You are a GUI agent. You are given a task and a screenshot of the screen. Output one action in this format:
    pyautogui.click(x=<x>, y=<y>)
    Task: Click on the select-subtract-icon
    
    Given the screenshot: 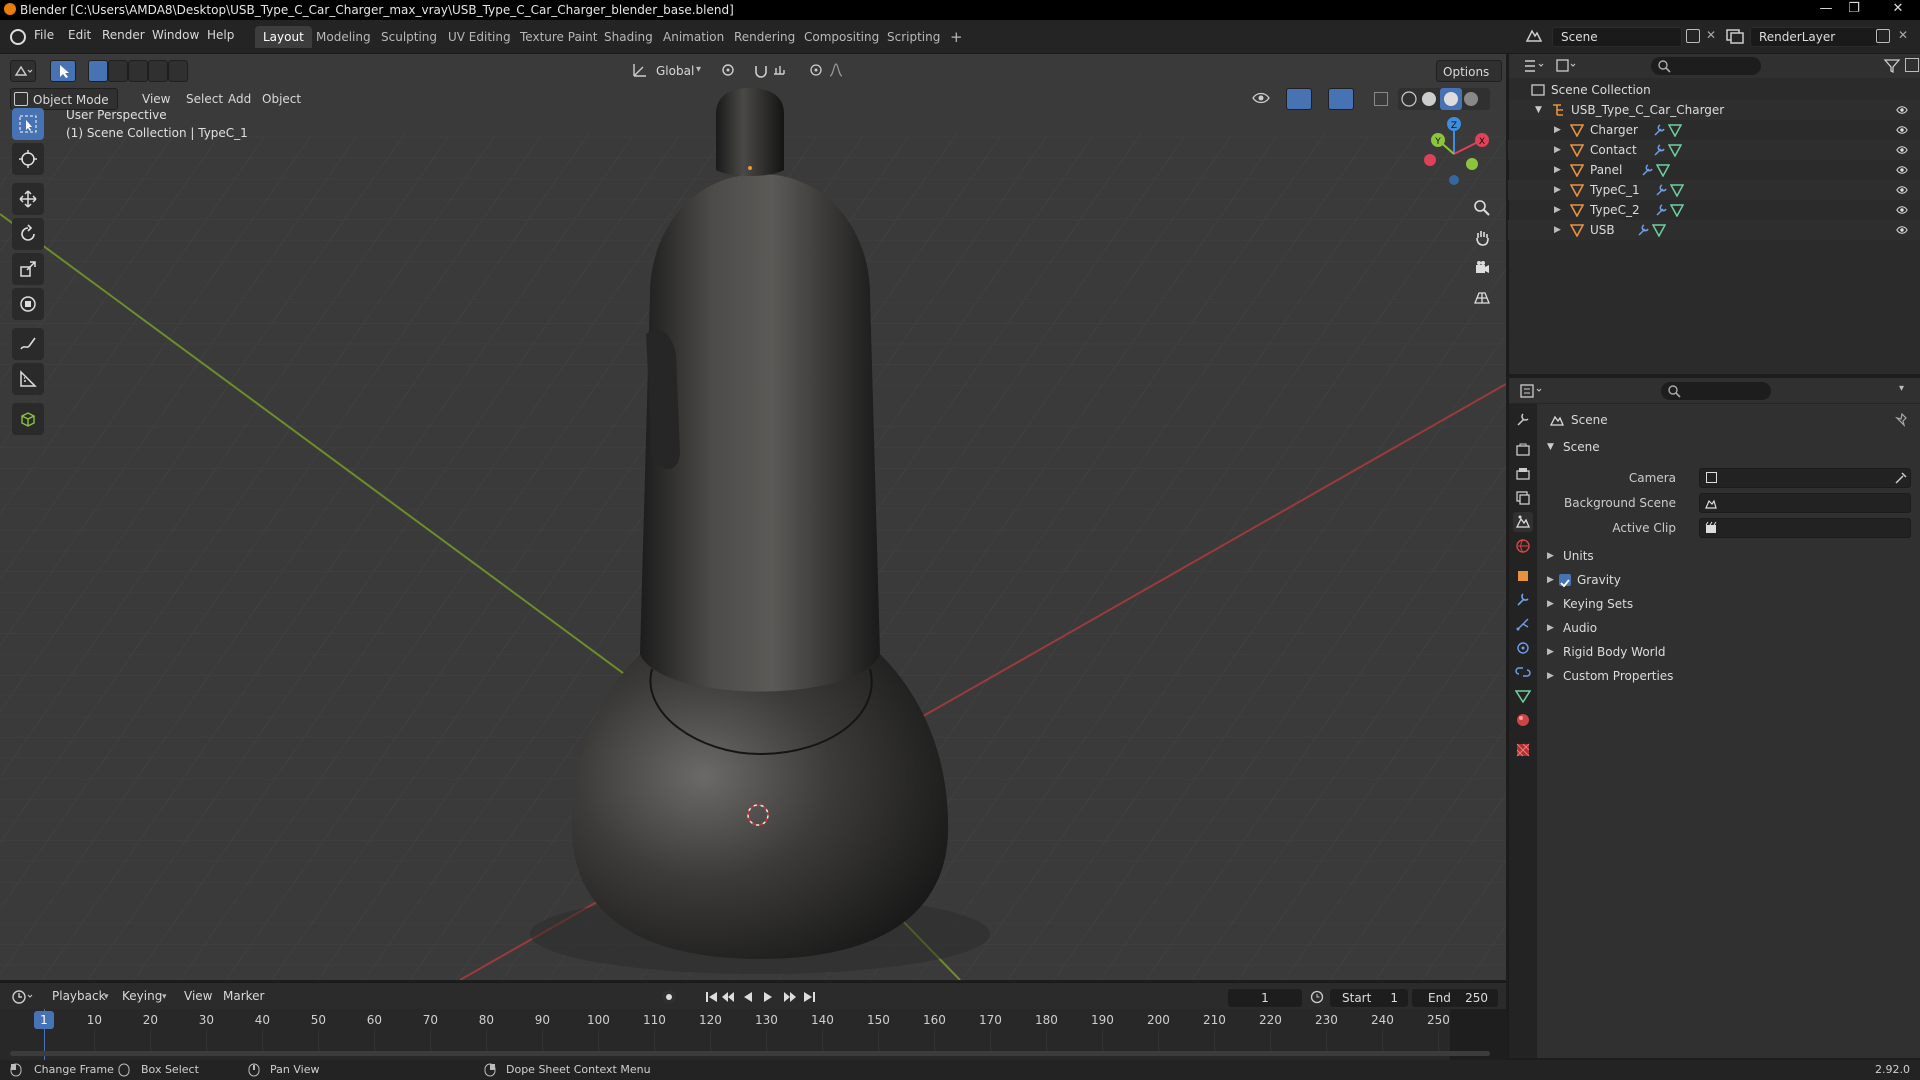 What is the action you would take?
    pyautogui.click(x=138, y=71)
    